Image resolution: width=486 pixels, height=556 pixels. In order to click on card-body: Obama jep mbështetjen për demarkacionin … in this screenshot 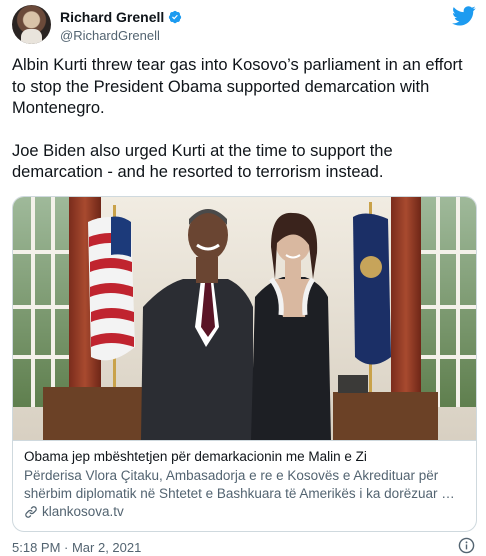, I will do `click(244, 479)`.